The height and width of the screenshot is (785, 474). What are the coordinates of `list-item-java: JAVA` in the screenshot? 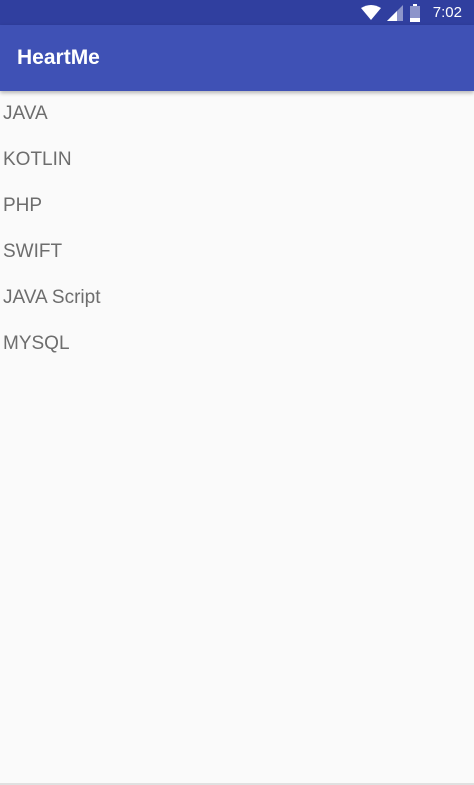 It's located at (237, 114).